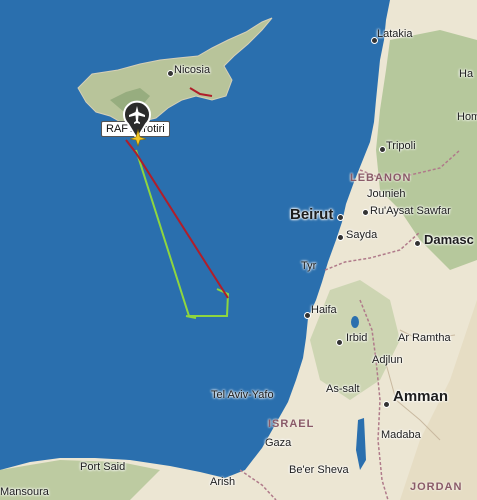 The height and width of the screenshot is (500, 477). Describe the element at coordinates (138, 137) in the screenshot. I see `track-marker-icon` at that location.